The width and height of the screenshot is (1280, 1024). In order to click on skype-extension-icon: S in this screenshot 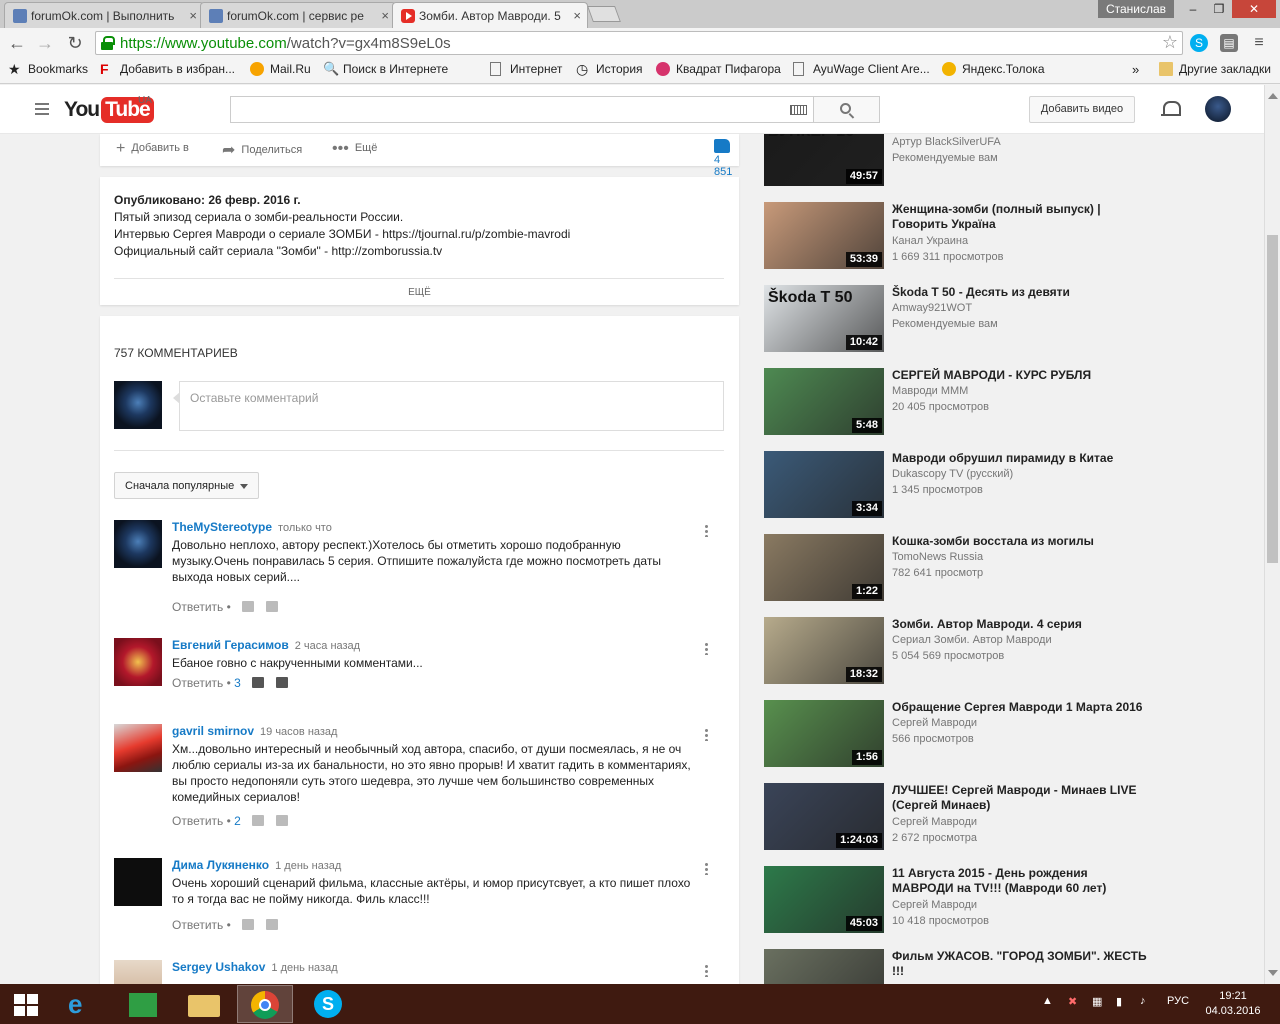, I will do `click(1199, 43)`.